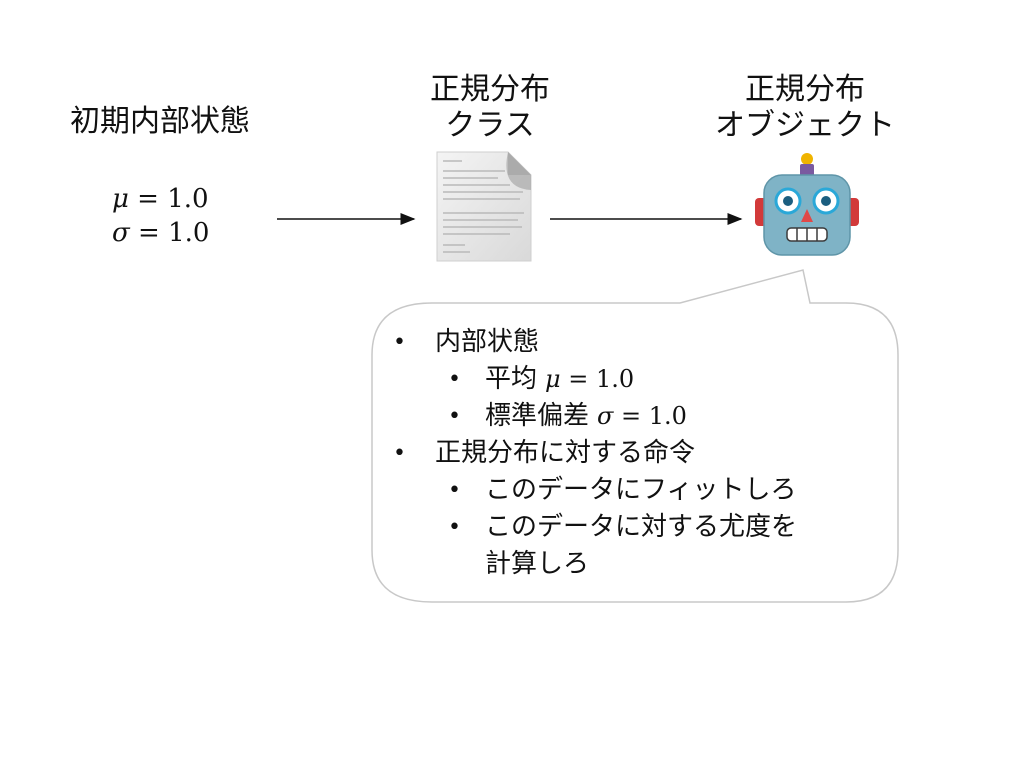 Image resolution: width=1024 pixels, height=768 pixels. What do you see at coordinates (567, 416) in the screenshot?
I see `list-item: • 標準偏差 σ = 1.0` at bounding box center [567, 416].